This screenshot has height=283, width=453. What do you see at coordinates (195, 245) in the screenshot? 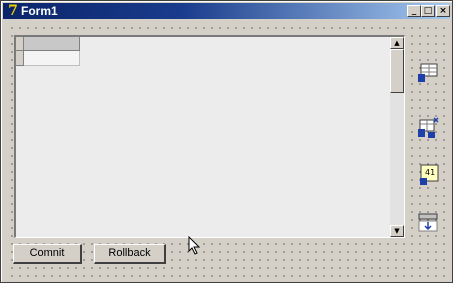
I see `mouse-pointer-icon` at bounding box center [195, 245].